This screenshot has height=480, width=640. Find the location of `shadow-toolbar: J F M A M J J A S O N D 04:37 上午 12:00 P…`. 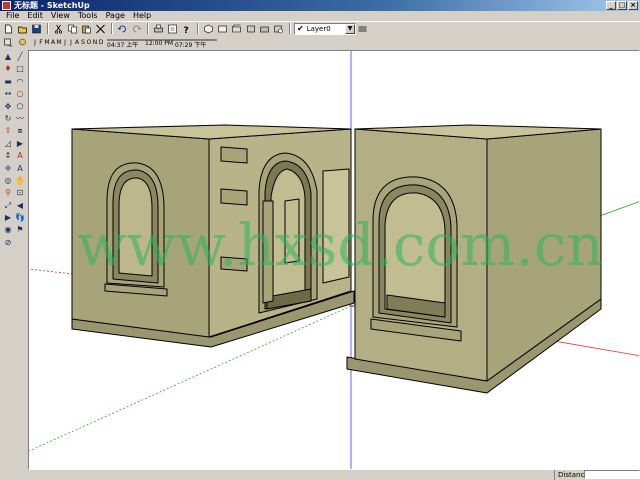

shadow-toolbar: J F M A M J J A S O N D 04:37 上午 12:00 P… is located at coordinates (320, 42).